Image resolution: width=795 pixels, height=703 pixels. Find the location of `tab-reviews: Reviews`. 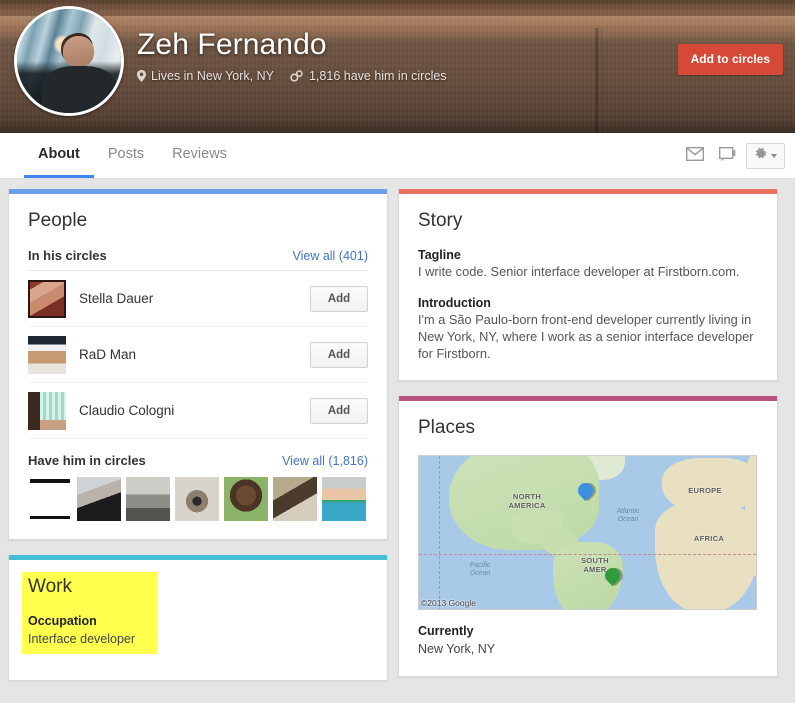

tab-reviews: Reviews is located at coordinates (199, 155).